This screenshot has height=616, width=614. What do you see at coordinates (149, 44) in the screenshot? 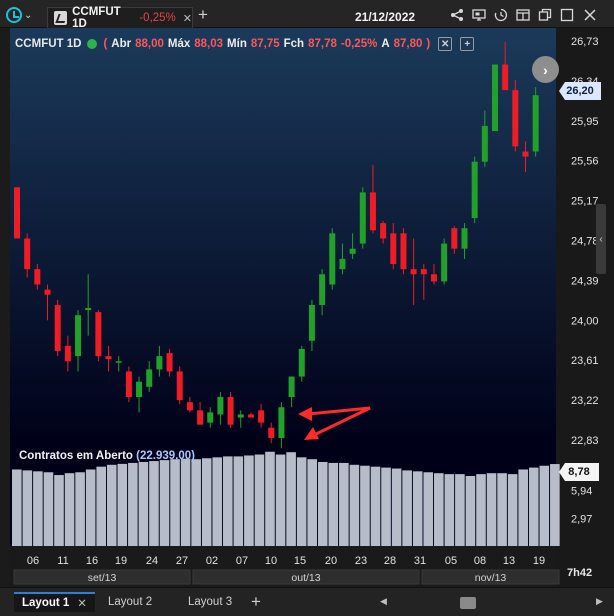
I see `legend-open-value: 88,00` at bounding box center [149, 44].